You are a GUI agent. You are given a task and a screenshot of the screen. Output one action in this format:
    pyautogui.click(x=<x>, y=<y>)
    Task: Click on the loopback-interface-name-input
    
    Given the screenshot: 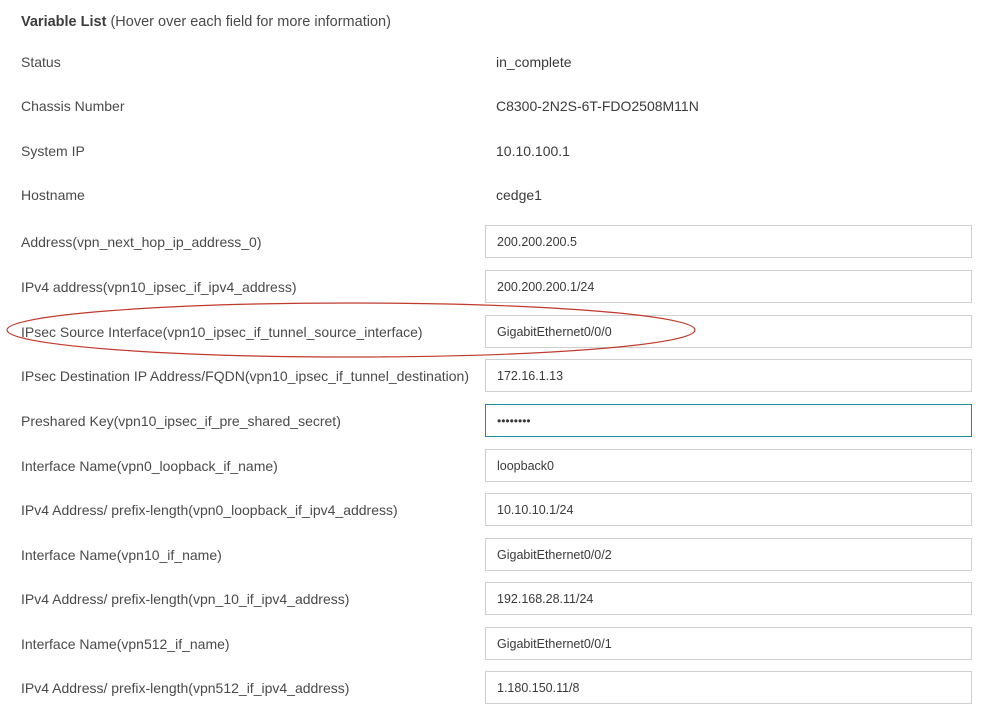 What is the action you would take?
    pyautogui.click(x=728, y=465)
    